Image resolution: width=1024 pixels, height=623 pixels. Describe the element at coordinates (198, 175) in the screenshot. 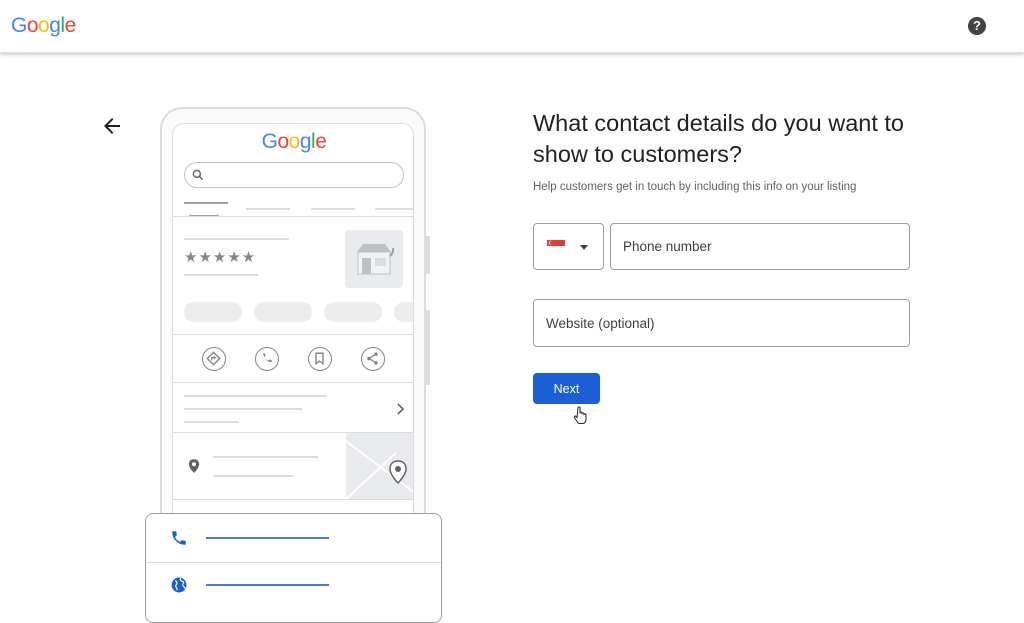

I see `search-icon` at that location.